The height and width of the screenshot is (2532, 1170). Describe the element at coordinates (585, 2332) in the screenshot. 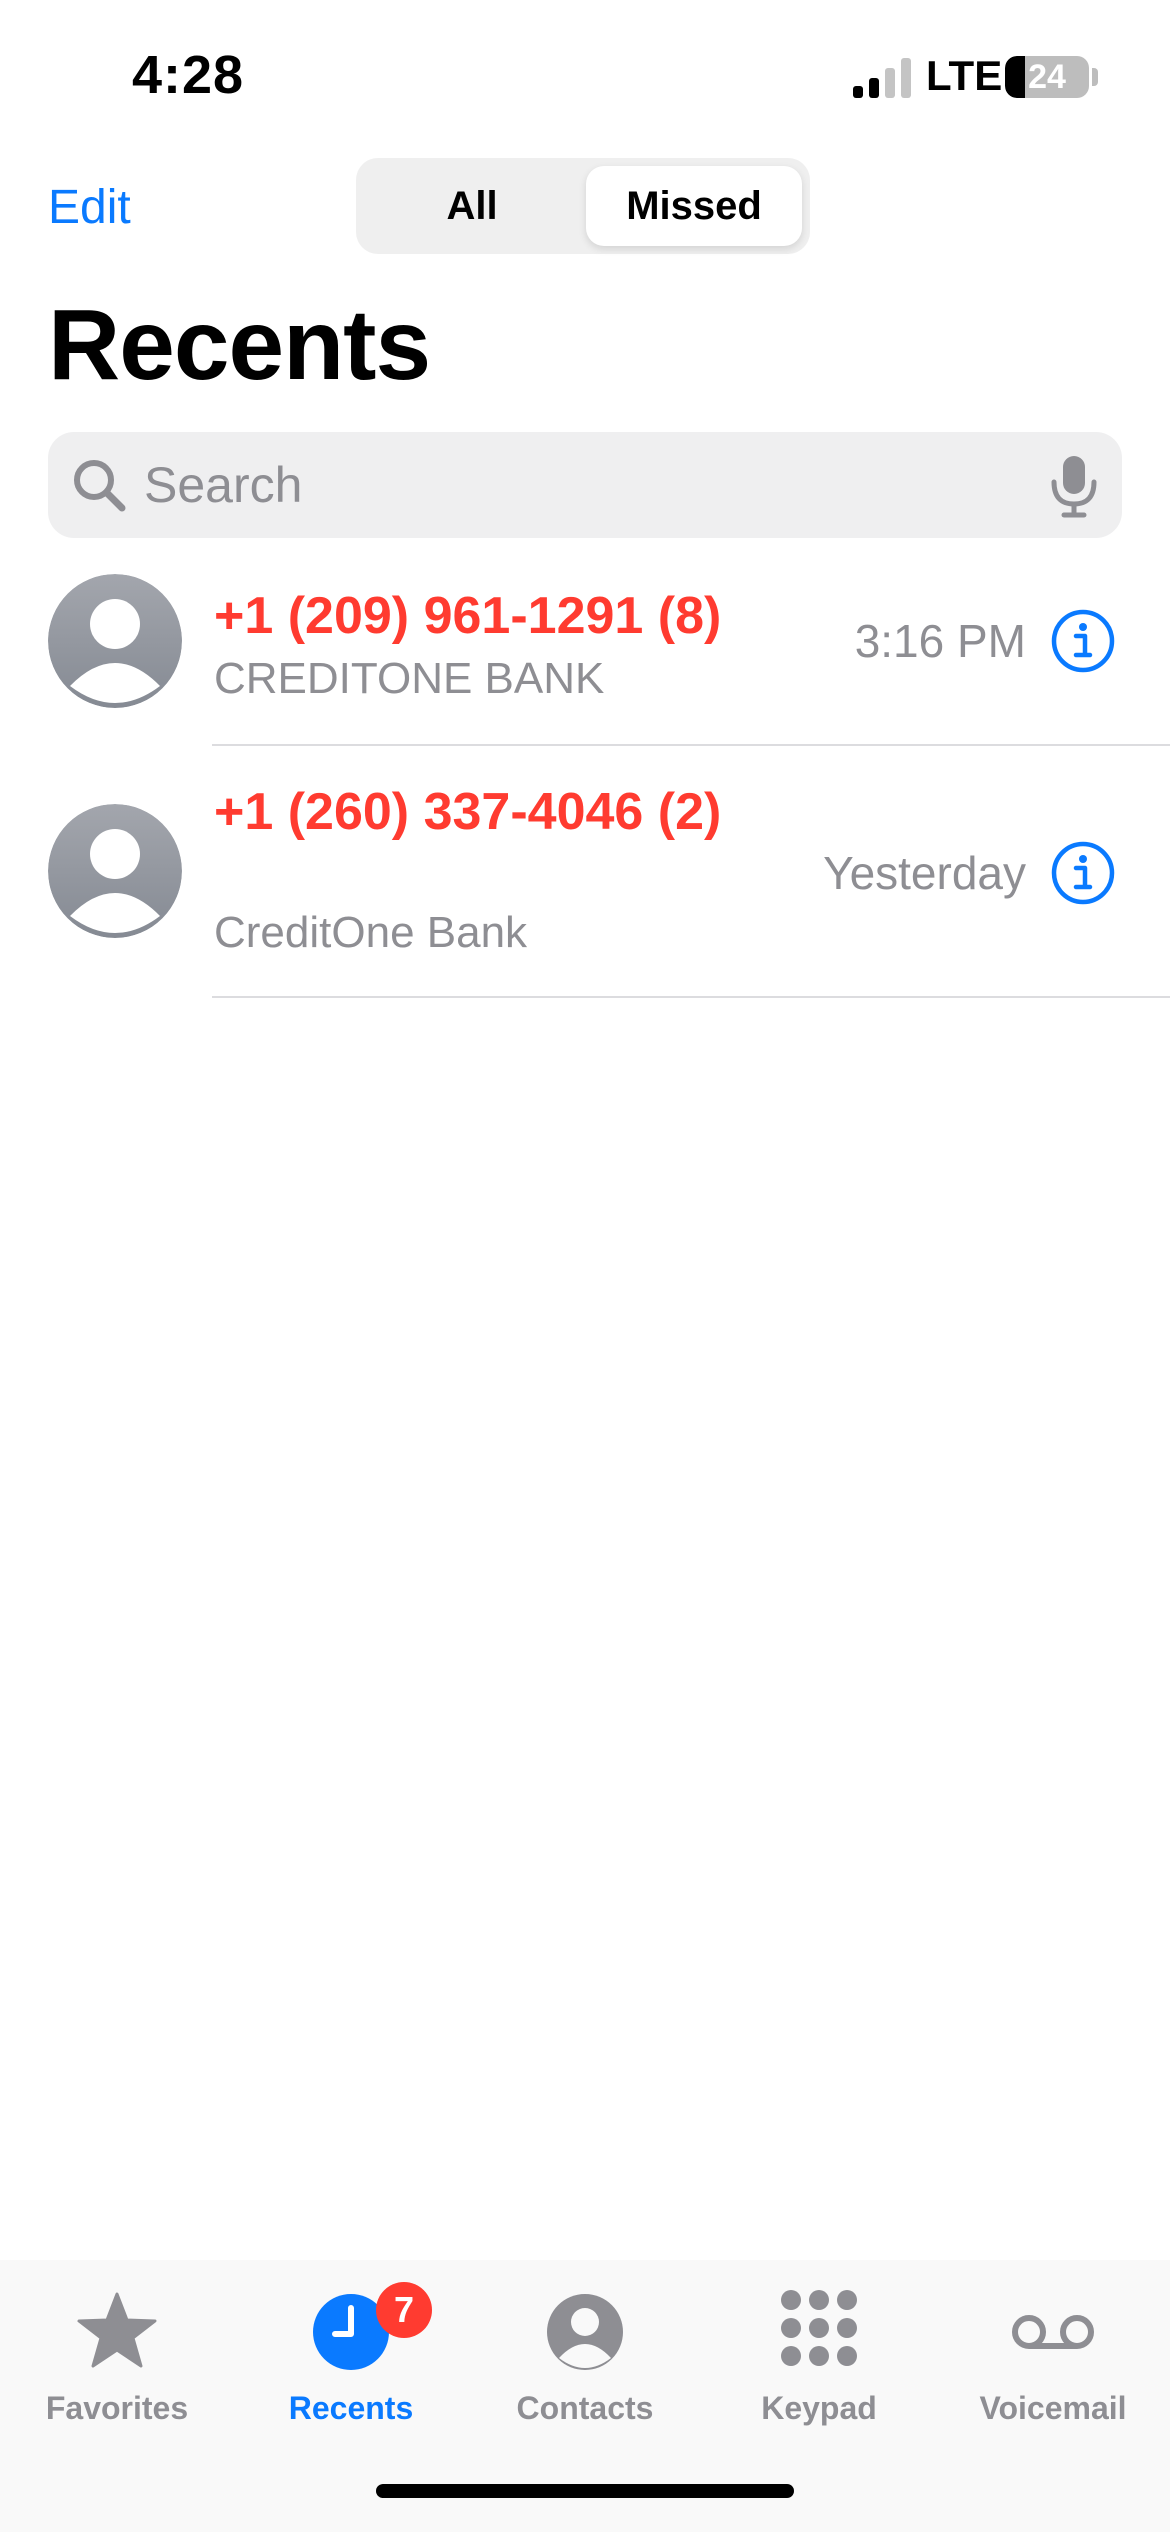

I see `person-circle-icon` at that location.